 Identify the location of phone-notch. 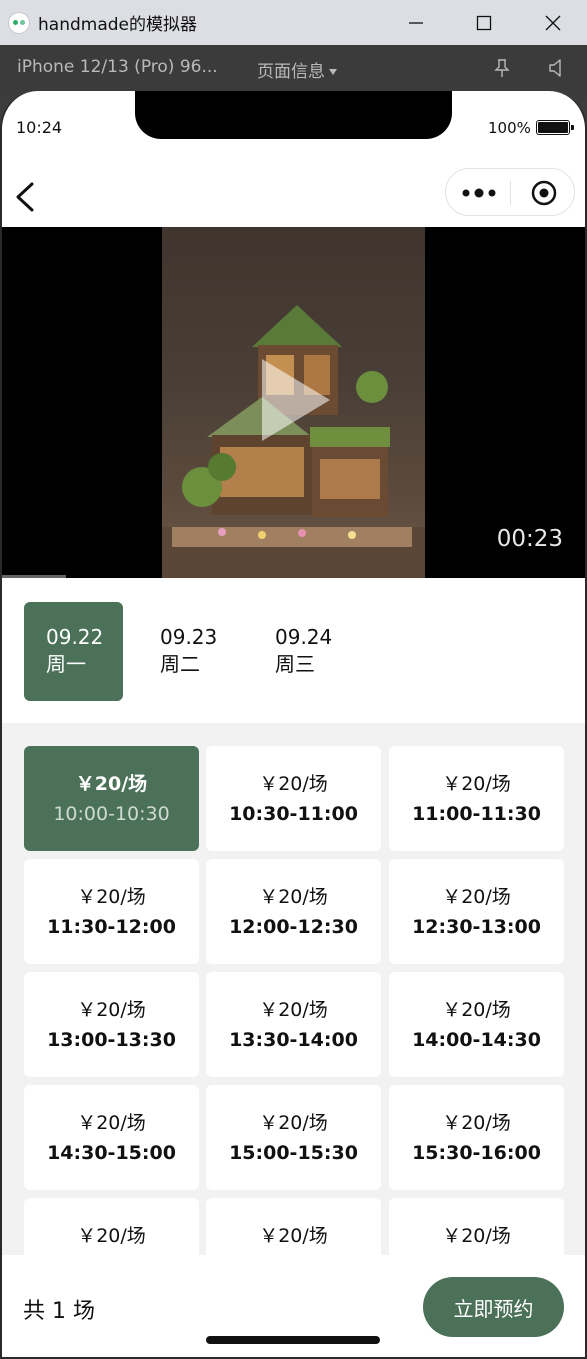
(293, 115).